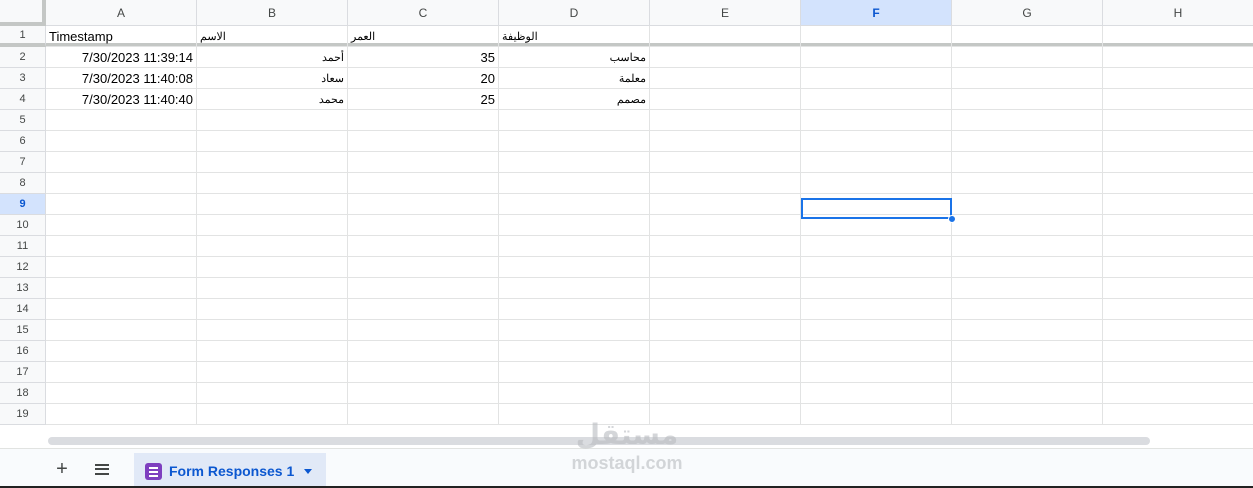  Describe the element at coordinates (23, 204) in the screenshot. I see `row-header: 9` at that location.